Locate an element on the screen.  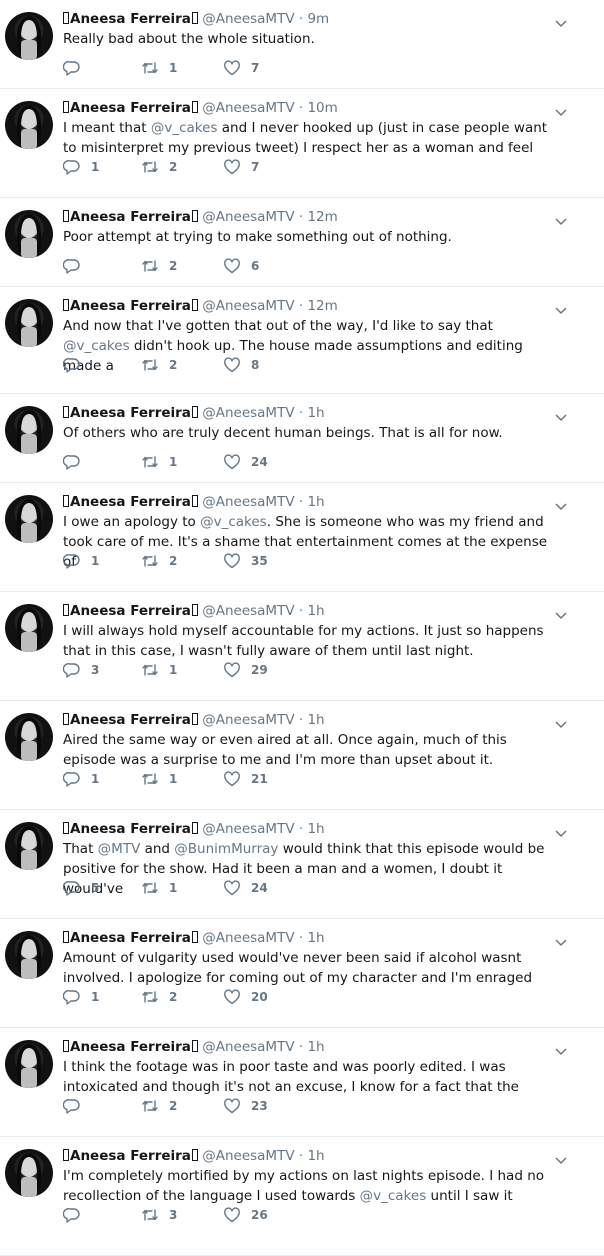
reply-button: 3 is located at coordinates (81, 670).